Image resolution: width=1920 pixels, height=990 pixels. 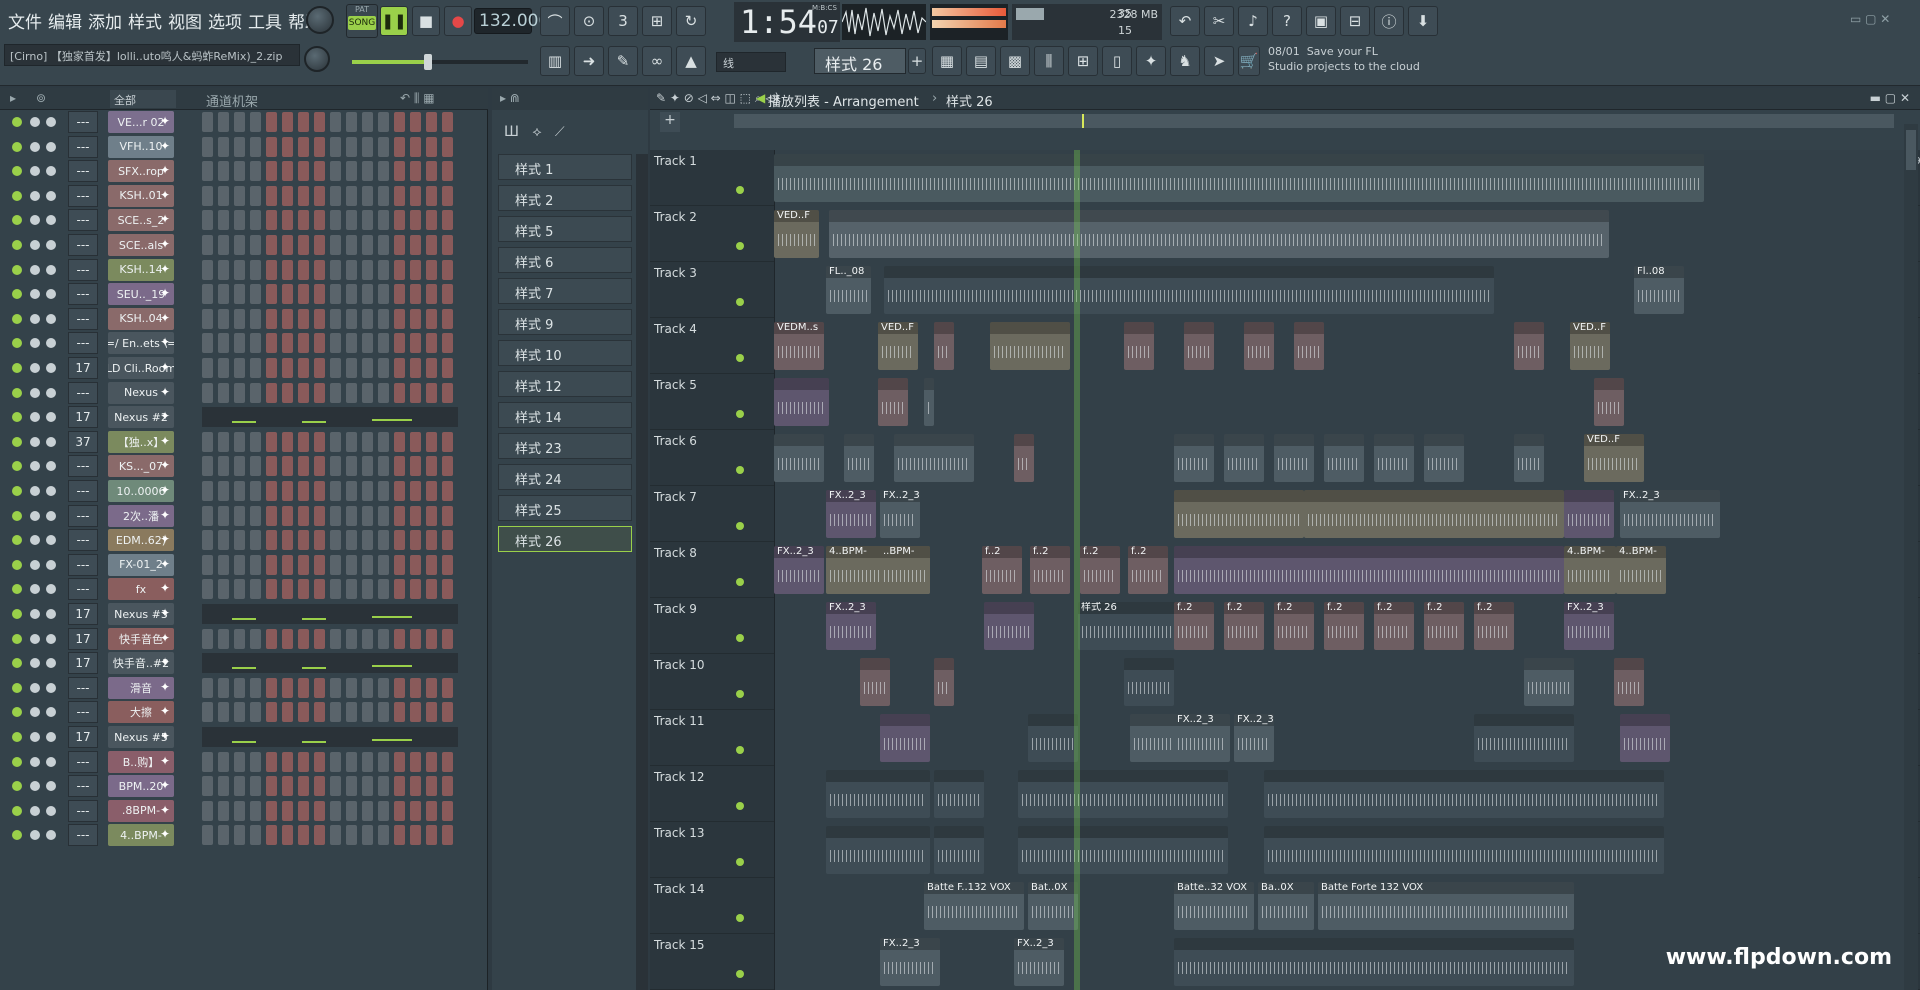 What do you see at coordinates (1287, 21) in the screenshot?
I see `help-button: ?` at bounding box center [1287, 21].